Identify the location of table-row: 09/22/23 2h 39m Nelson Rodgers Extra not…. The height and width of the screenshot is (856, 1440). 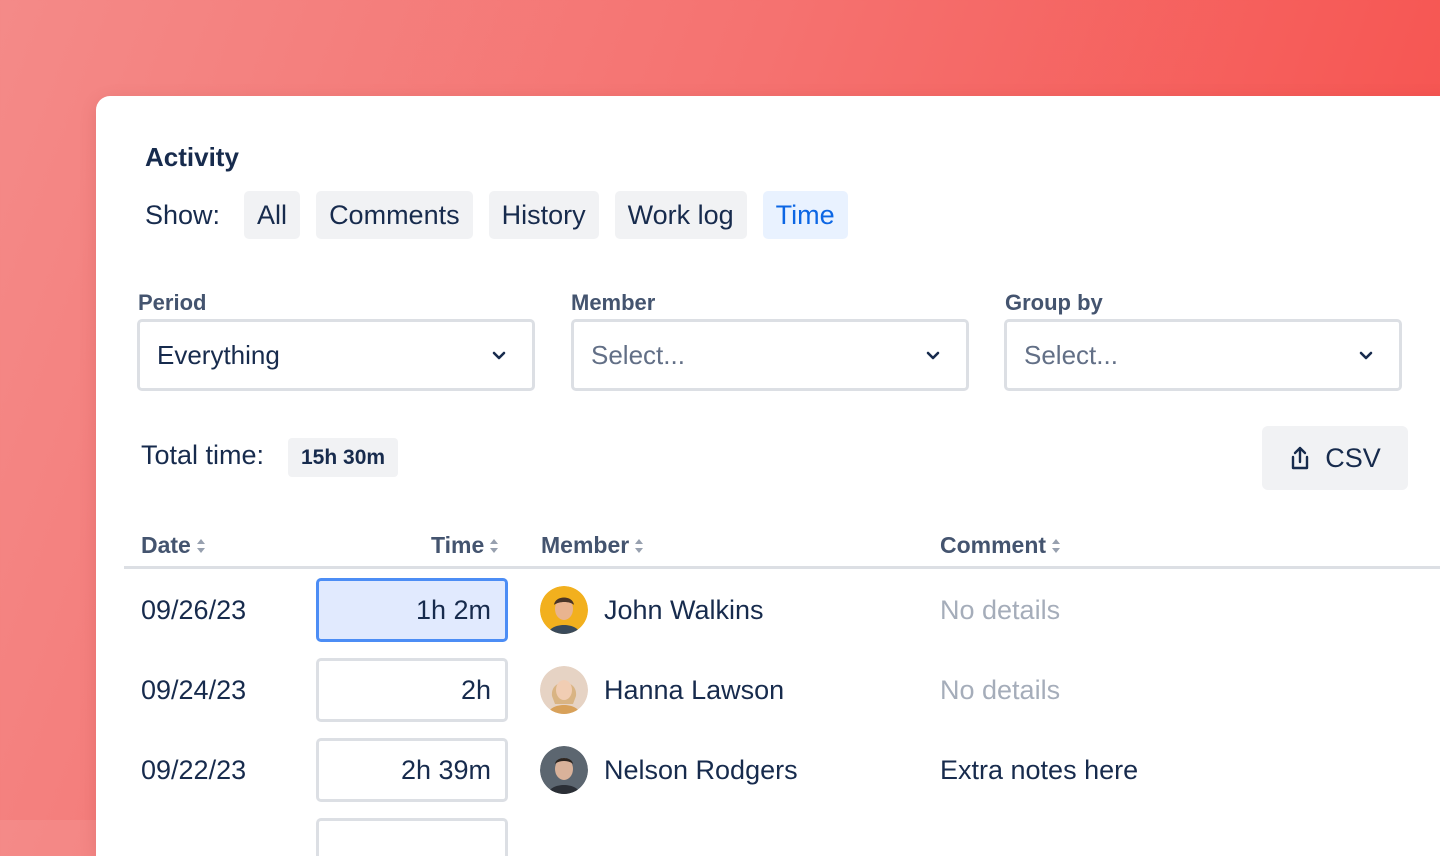
(768, 778).